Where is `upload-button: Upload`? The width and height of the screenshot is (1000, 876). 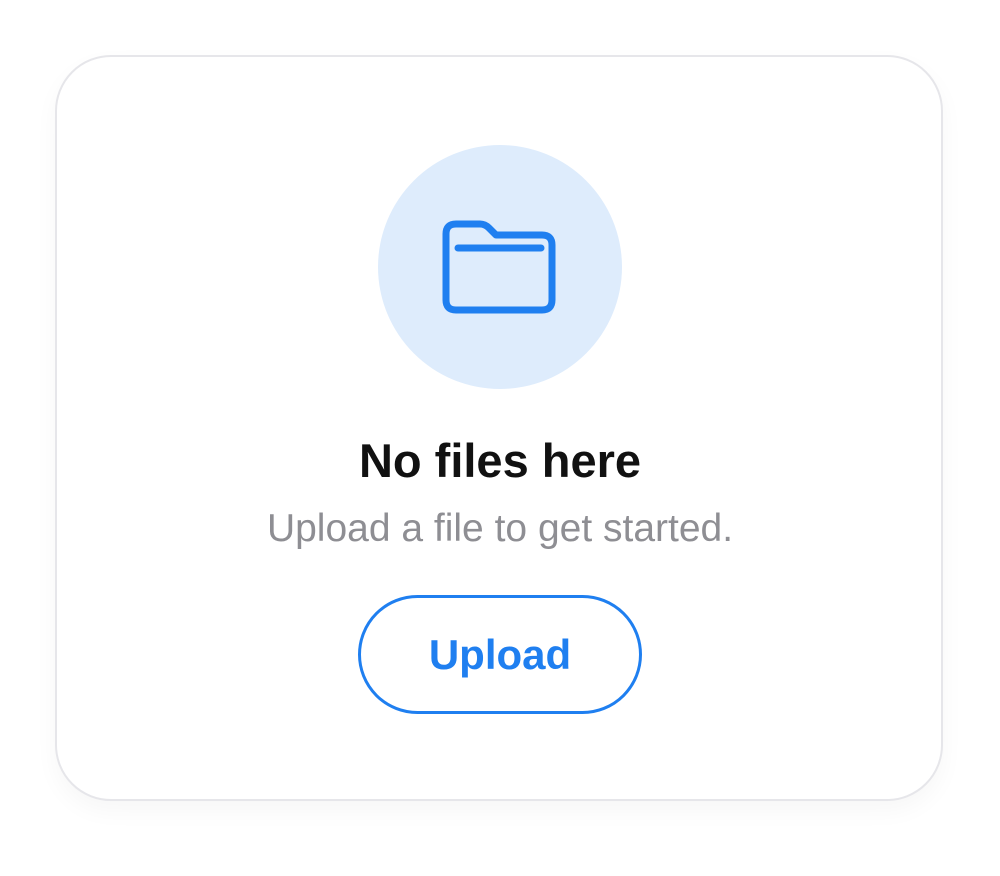 upload-button: Upload is located at coordinates (500, 654).